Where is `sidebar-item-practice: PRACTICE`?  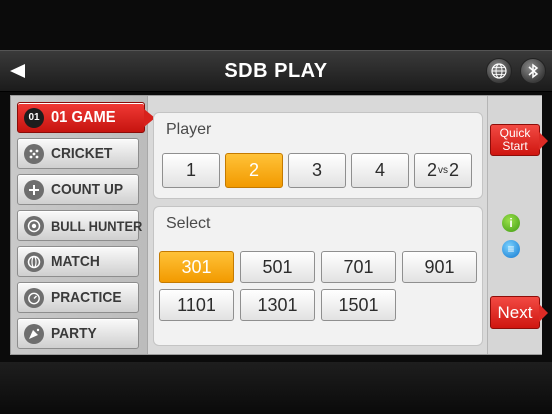 sidebar-item-practice: PRACTICE is located at coordinates (78, 297).